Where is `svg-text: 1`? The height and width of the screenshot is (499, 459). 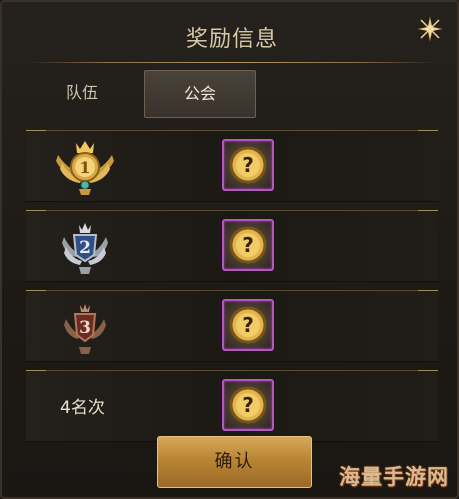
svg-text: 1 is located at coordinates (84, 167).